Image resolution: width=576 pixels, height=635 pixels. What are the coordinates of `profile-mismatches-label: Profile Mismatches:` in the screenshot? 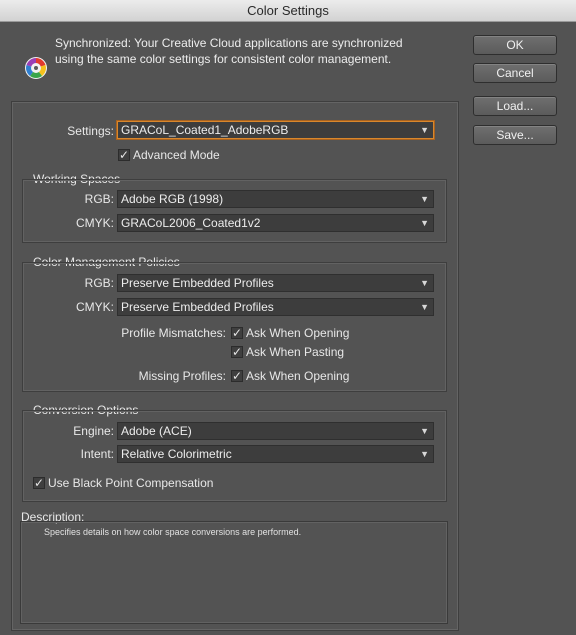 It's located at (173, 333).